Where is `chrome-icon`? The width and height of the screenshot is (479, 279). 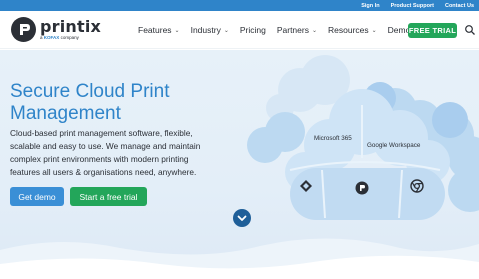 chrome-icon is located at coordinates (417, 186).